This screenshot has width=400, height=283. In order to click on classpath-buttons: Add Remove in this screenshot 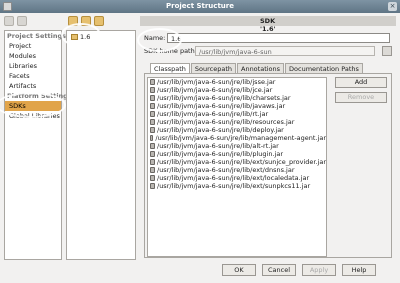, I will do `click(361, 90)`.